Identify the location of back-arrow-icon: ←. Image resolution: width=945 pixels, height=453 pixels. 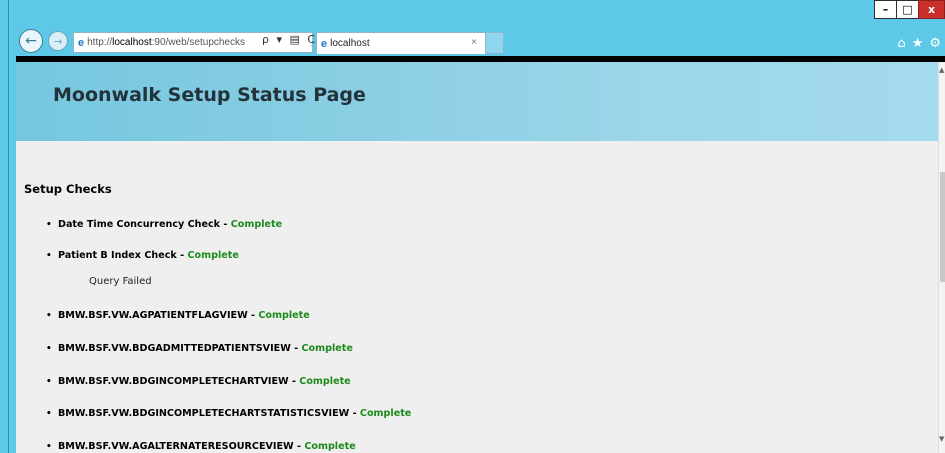
(31, 41).